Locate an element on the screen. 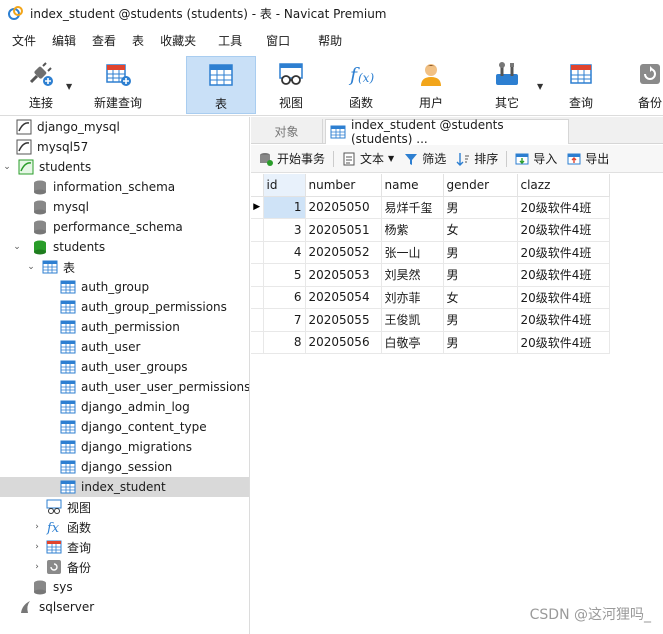 The image size is (663, 634). table-row: 8 20205056 白敬亭 男 20级软件4班 is located at coordinates (430, 342).